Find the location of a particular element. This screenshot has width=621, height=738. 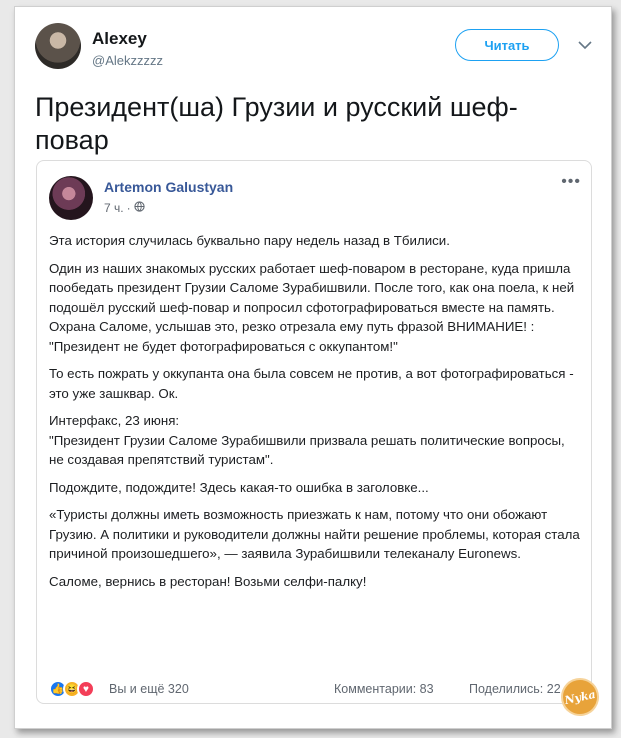

author-handle: @Alekzzzzz is located at coordinates (127, 60).